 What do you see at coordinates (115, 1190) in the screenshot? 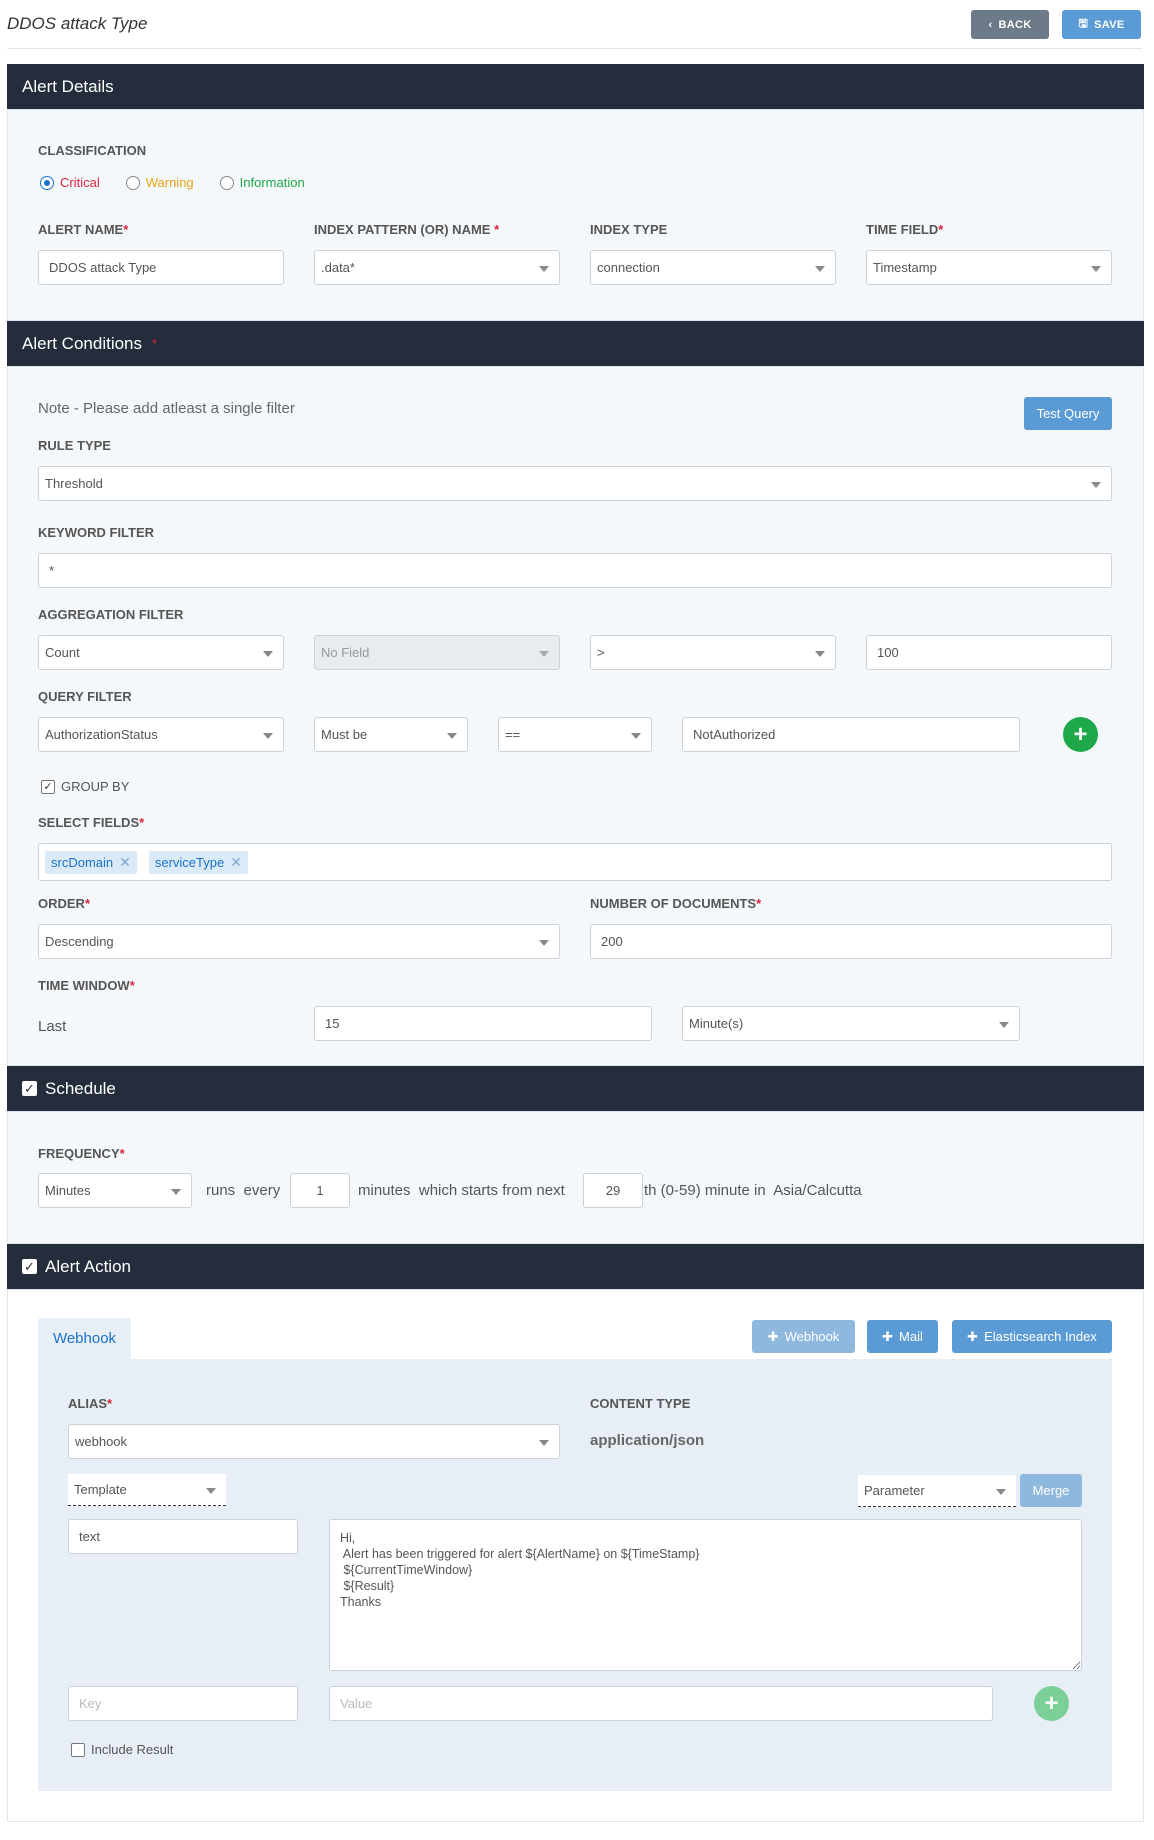
I see `frequency-select: Minutes` at bounding box center [115, 1190].